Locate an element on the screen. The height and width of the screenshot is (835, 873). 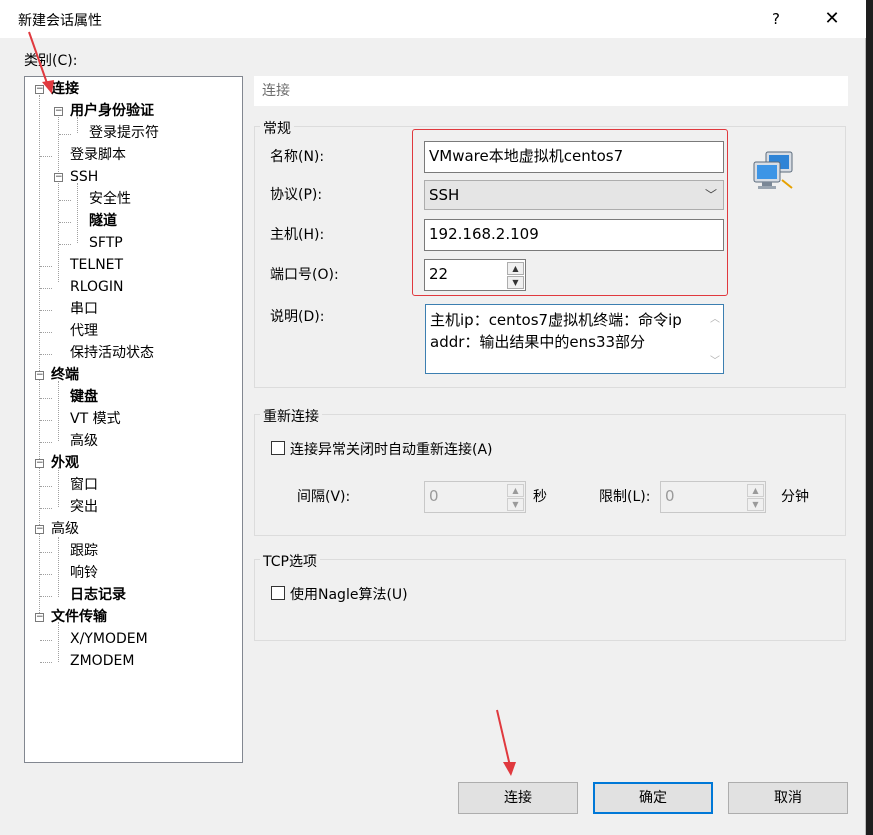
spin-down-icon: ▼ is located at coordinates (515, 504).